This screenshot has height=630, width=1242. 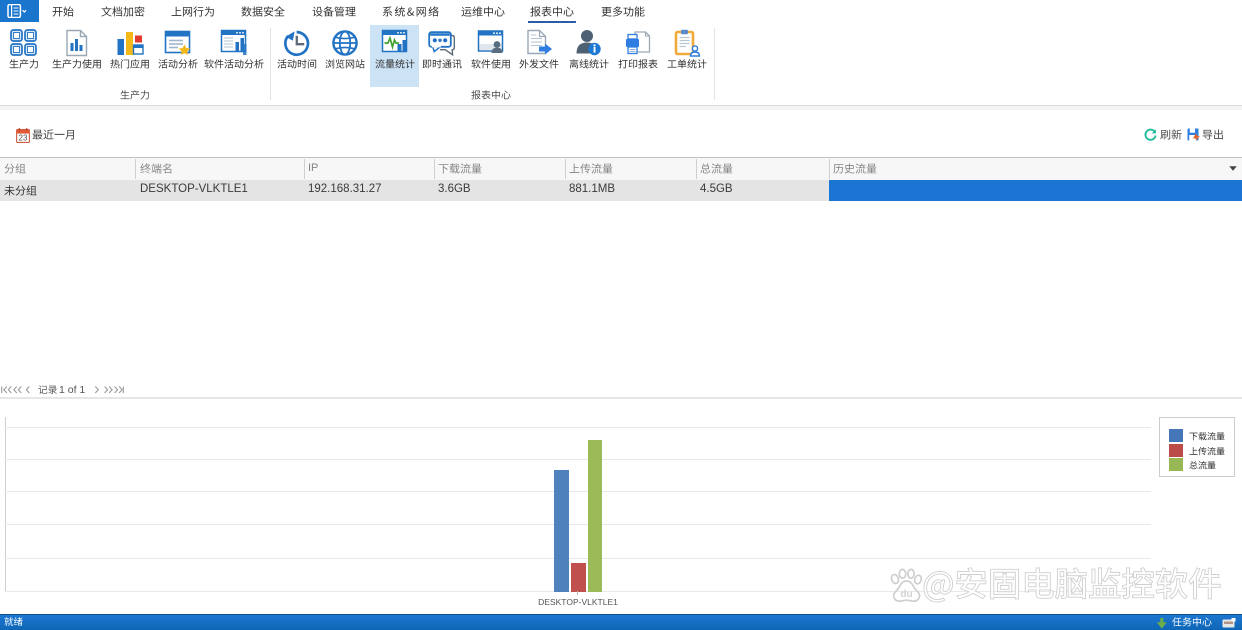 I want to click on svg-text: 23, so click(x=23, y=138).